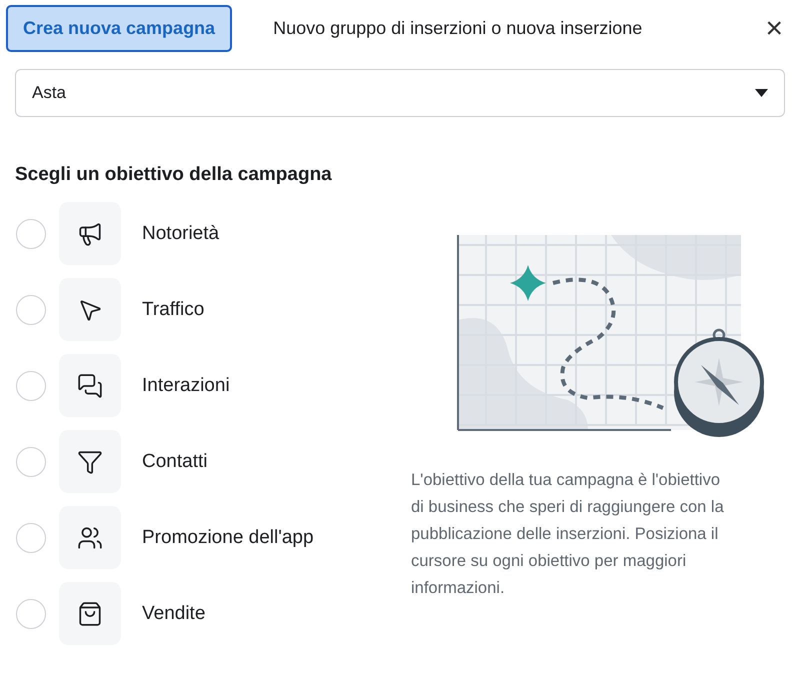 The height and width of the screenshot is (678, 800). What do you see at coordinates (119, 28) in the screenshot?
I see `tab: Crea nuova campagna` at bounding box center [119, 28].